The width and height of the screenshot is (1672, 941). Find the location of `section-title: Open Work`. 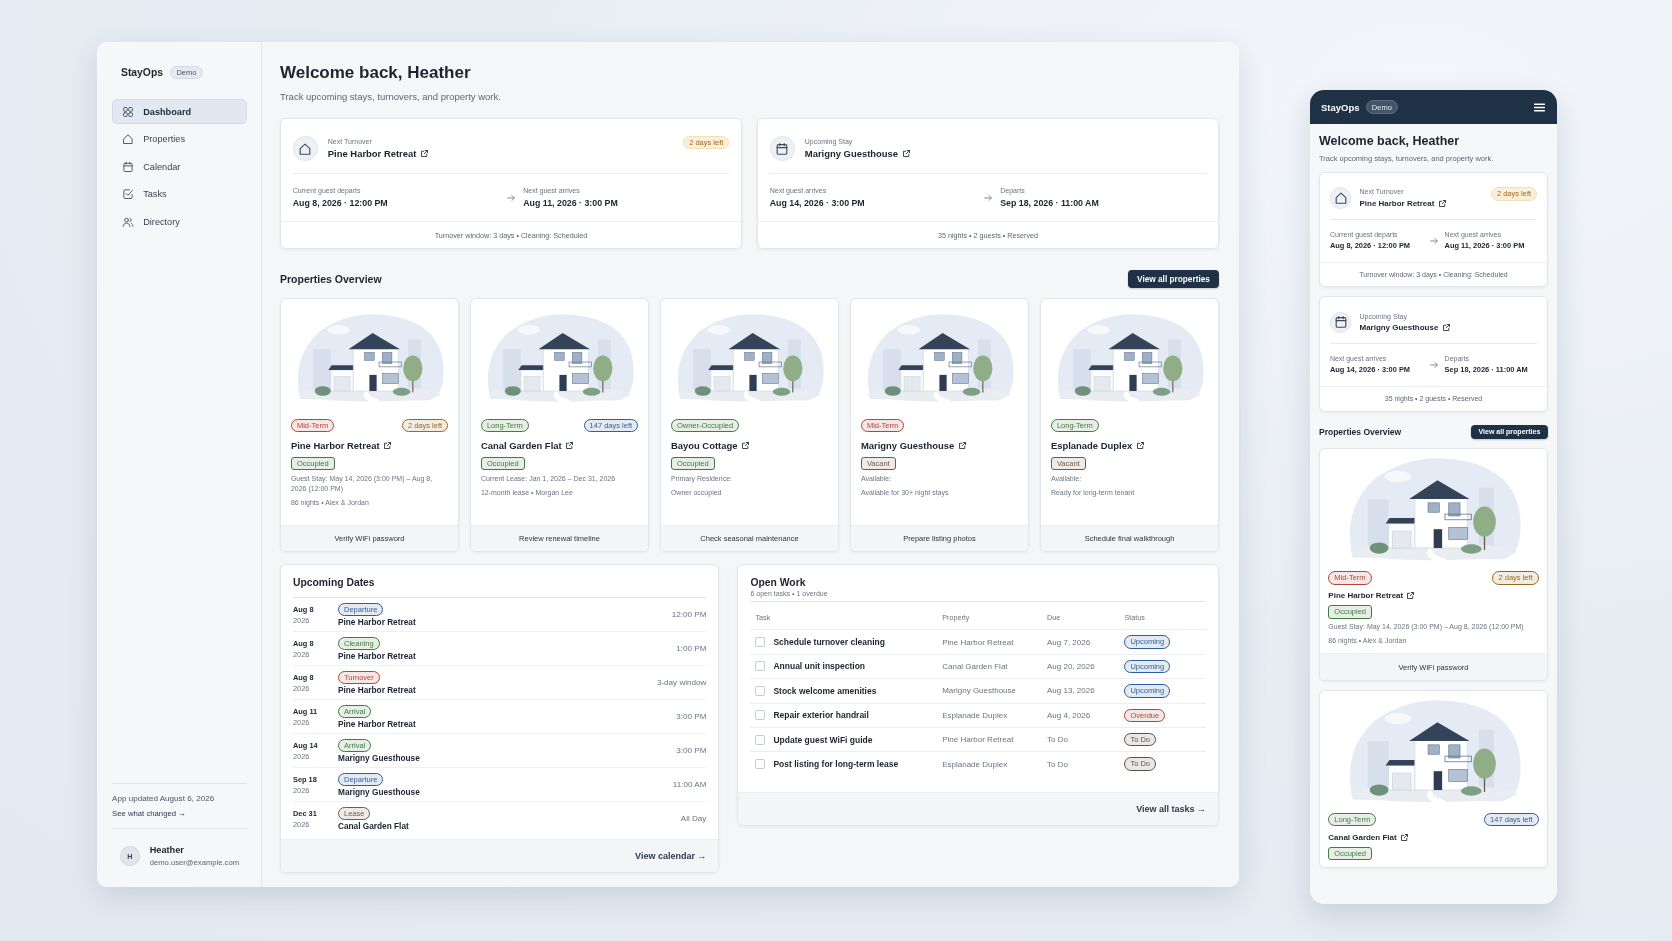

section-title: Open Work is located at coordinates (778, 583).